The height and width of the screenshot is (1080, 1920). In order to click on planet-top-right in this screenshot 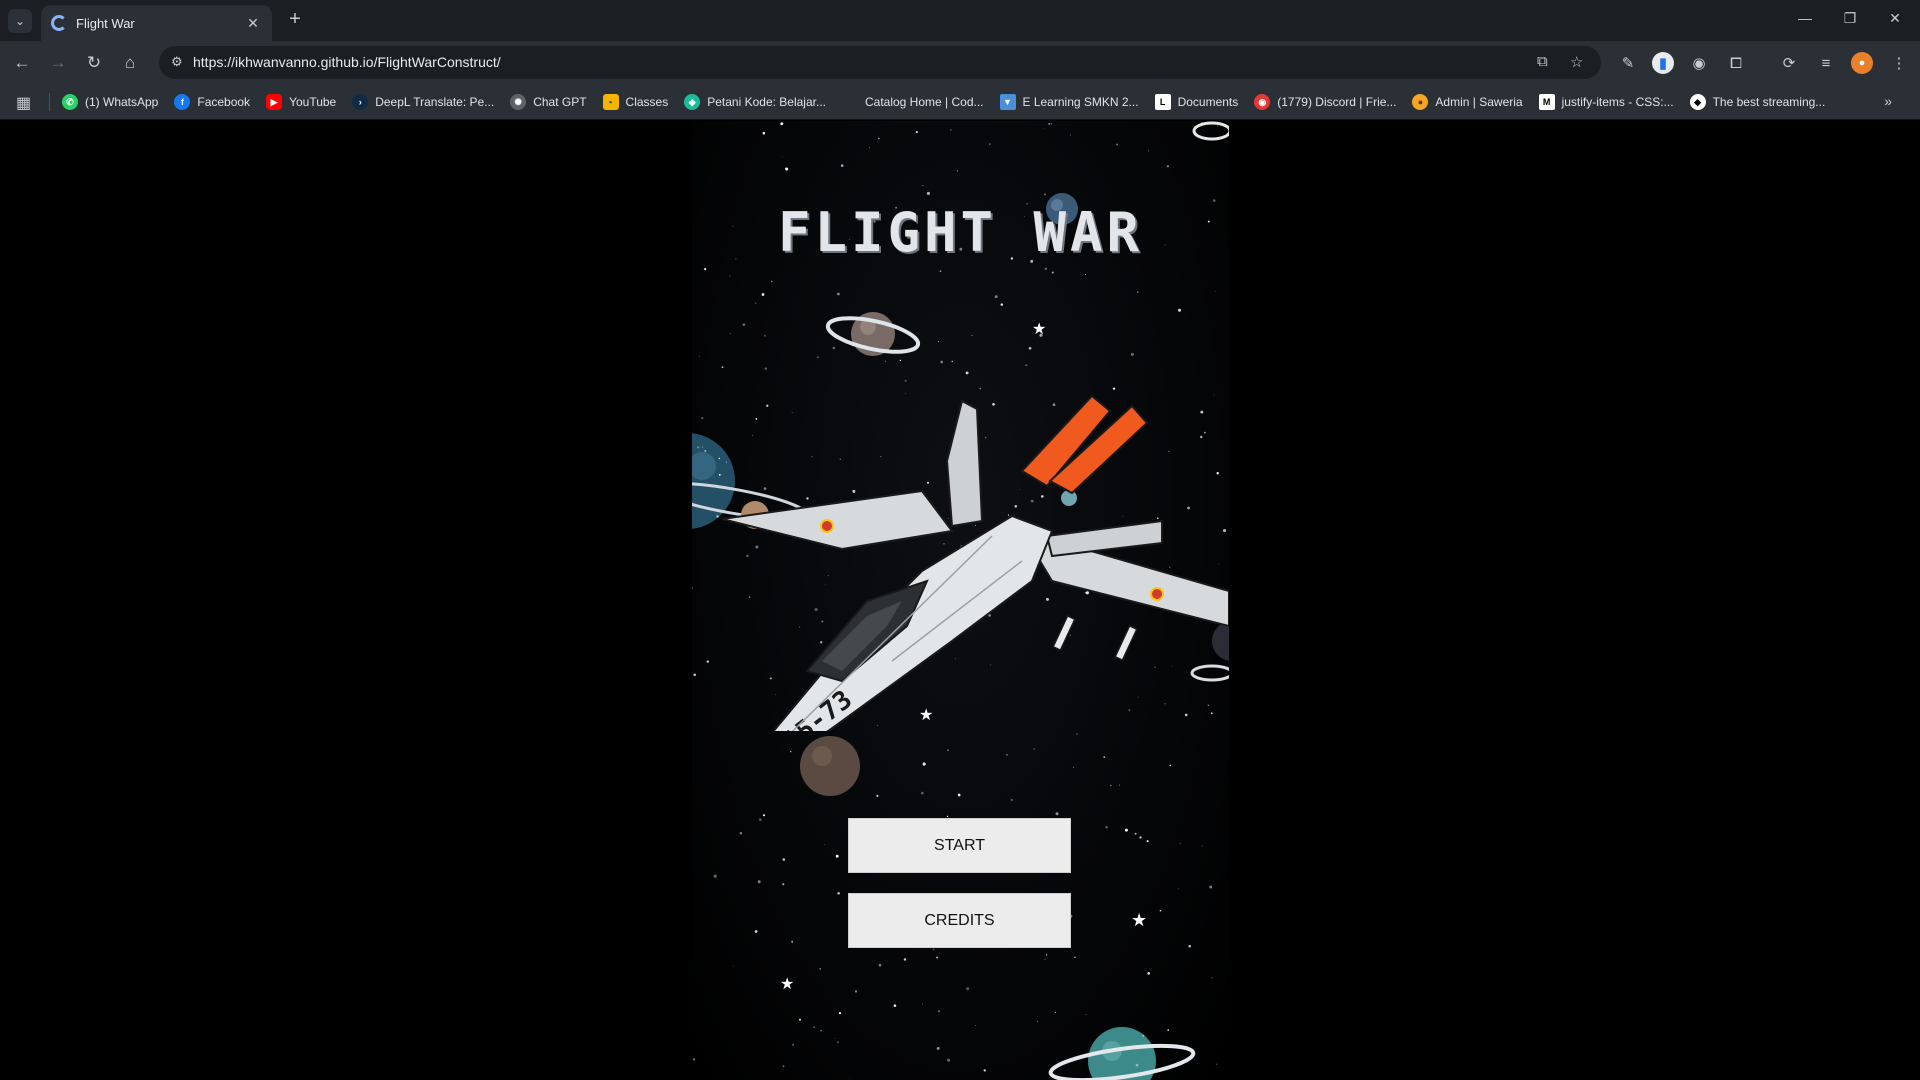, I will do `click(1210, 131)`.